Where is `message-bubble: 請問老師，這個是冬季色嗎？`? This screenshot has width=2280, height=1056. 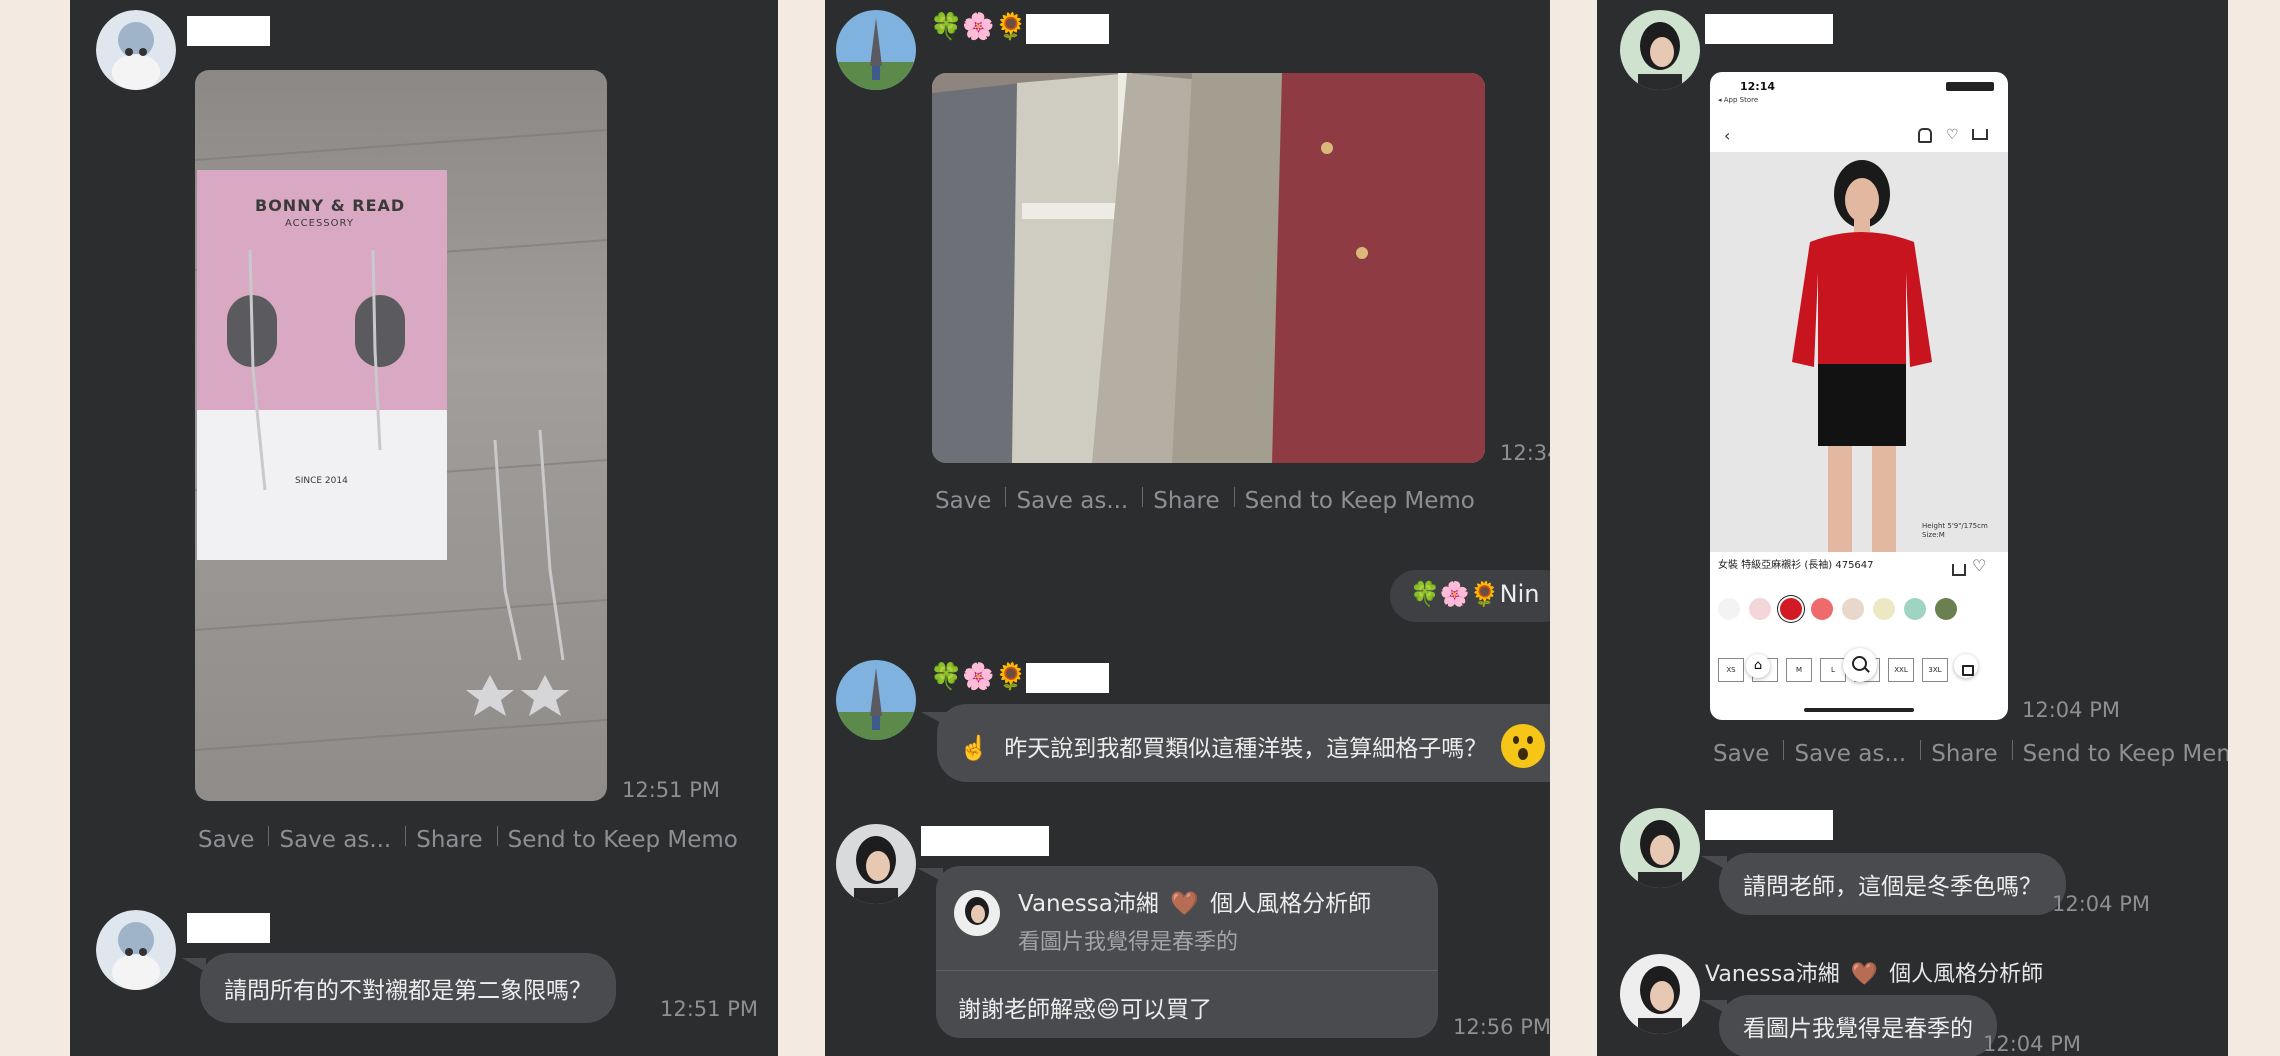 message-bubble: 請問老師，這個是冬季色嗎？ is located at coordinates (1892, 884).